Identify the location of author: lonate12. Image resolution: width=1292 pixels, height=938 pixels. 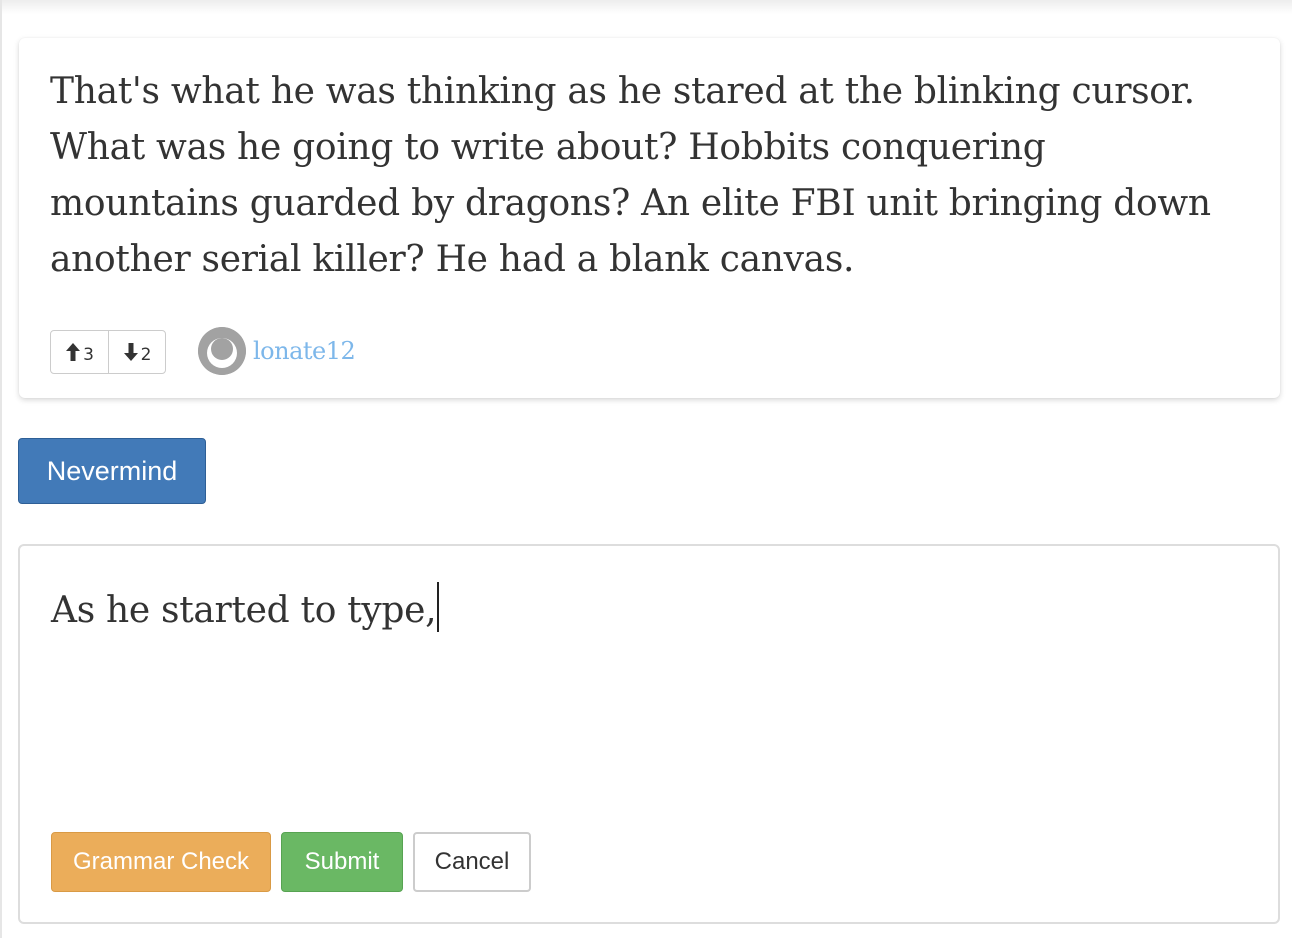
(277, 351).